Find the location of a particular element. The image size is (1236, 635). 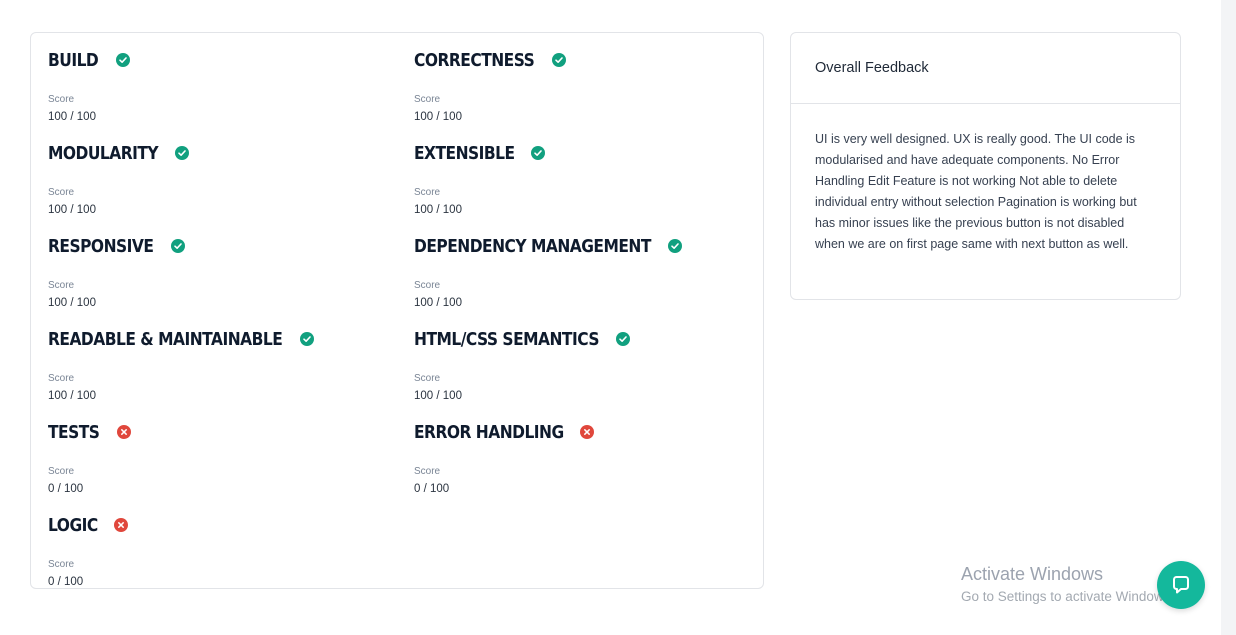

score-title: HTML/CSS SEMANTICS is located at coordinates (506, 339).